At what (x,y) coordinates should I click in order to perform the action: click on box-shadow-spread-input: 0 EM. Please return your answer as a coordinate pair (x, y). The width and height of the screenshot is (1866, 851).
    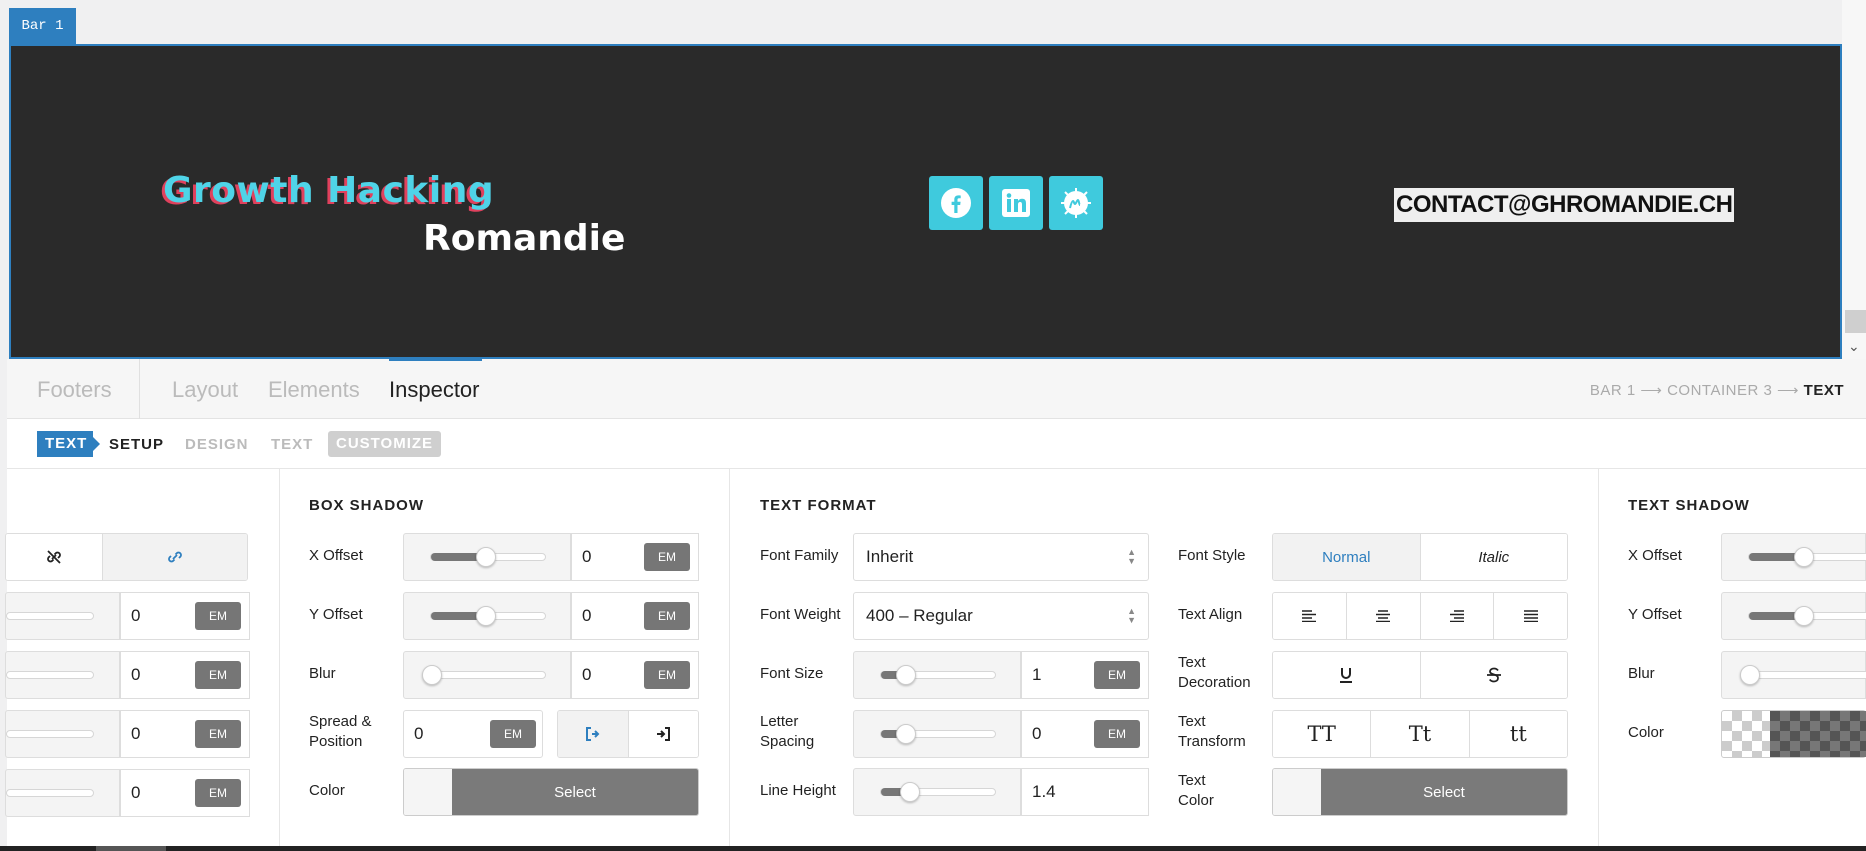
    Looking at the image, I should click on (473, 734).